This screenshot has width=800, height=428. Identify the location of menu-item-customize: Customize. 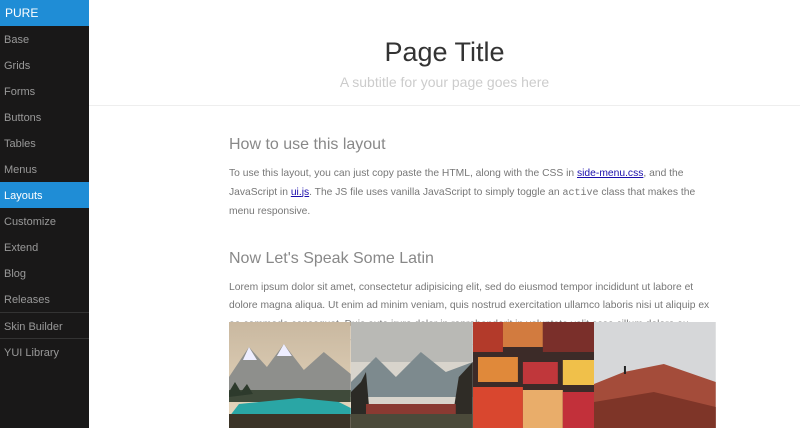
(44, 221).